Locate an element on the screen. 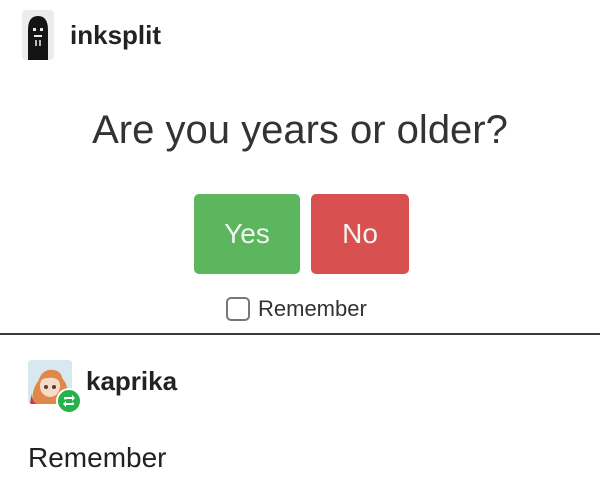  username-inksplit: inksplit is located at coordinates (115, 35).